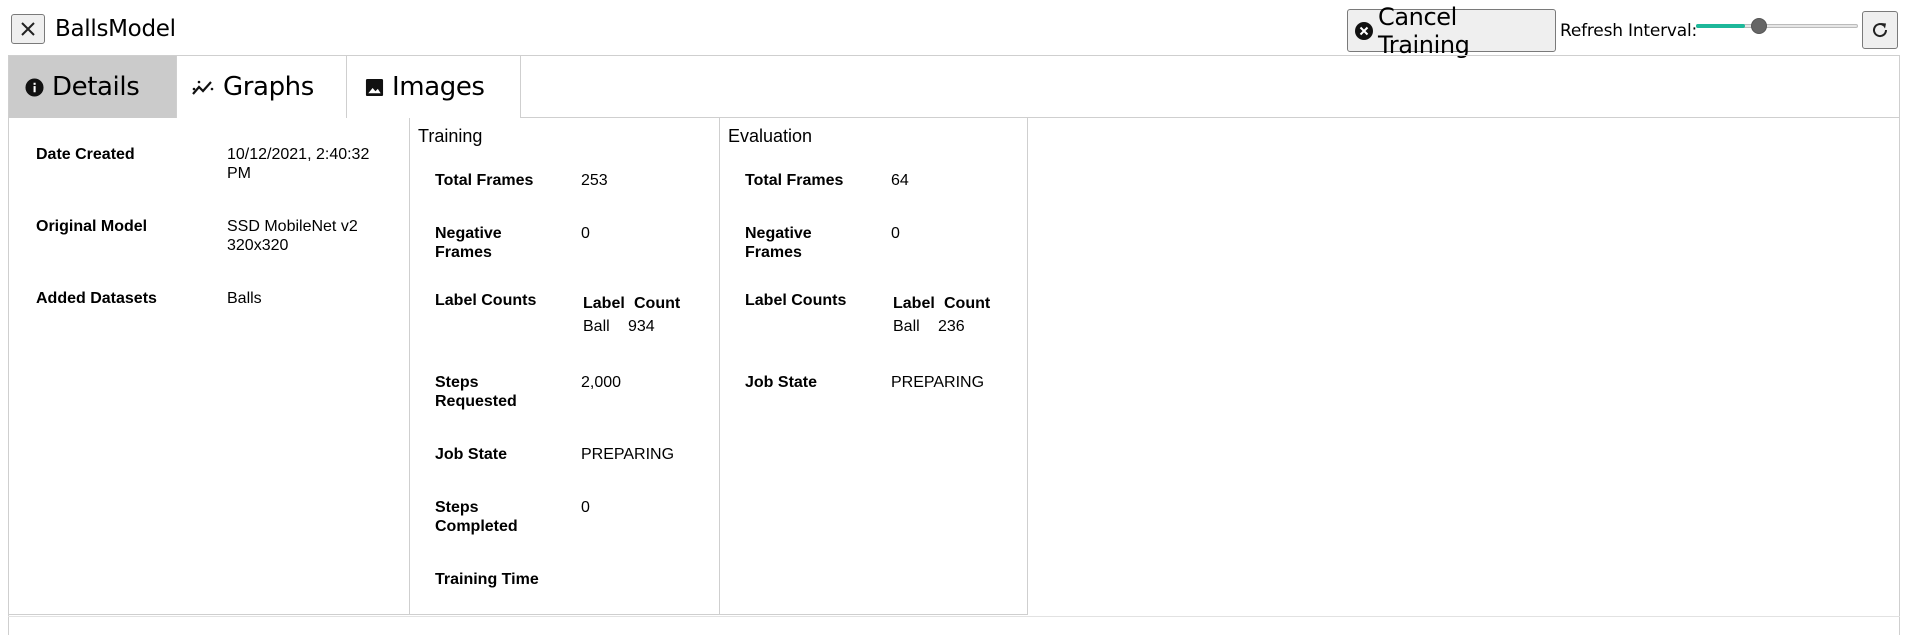 The height and width of the screenshot is (635, 1907). What do you see at coordinates (778, 243) in the screenshot?
I see `evaluation-negative-frames-label: Negative Frames` at bounding box center [778, 243].